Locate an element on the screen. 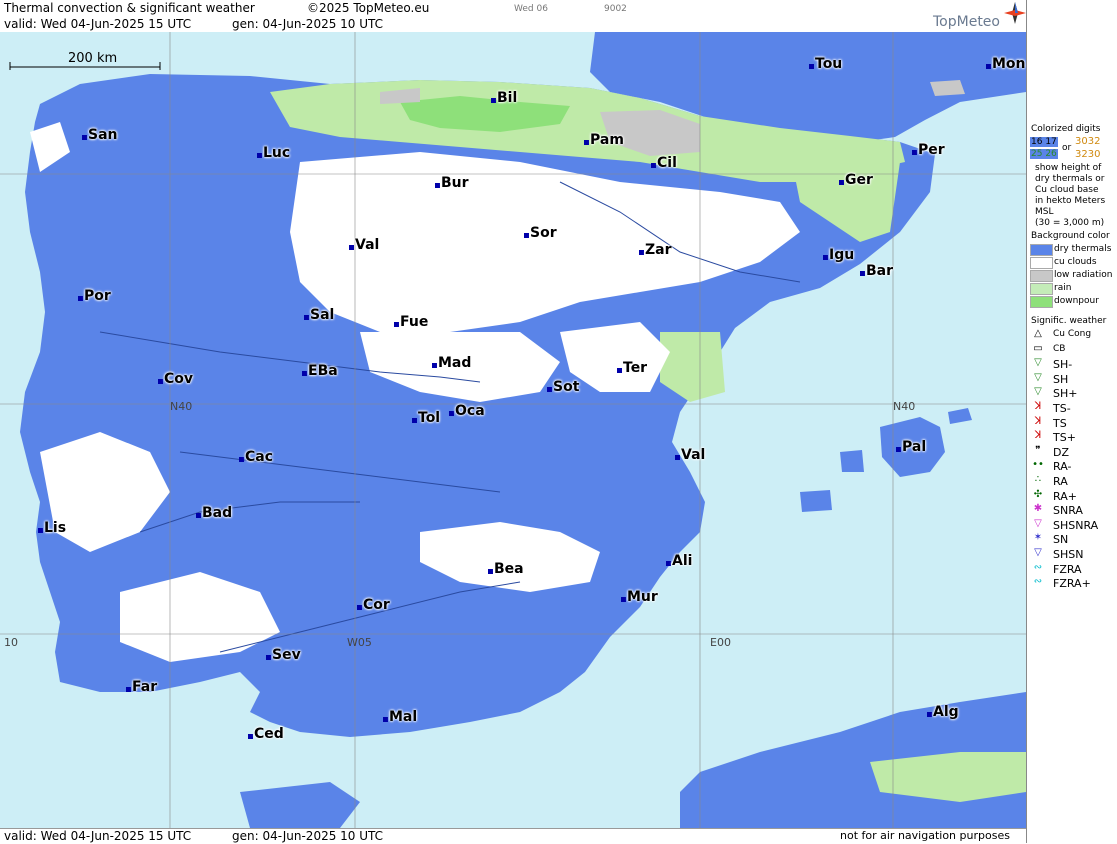  city-label: Ter is located at coordinates (635, 368).